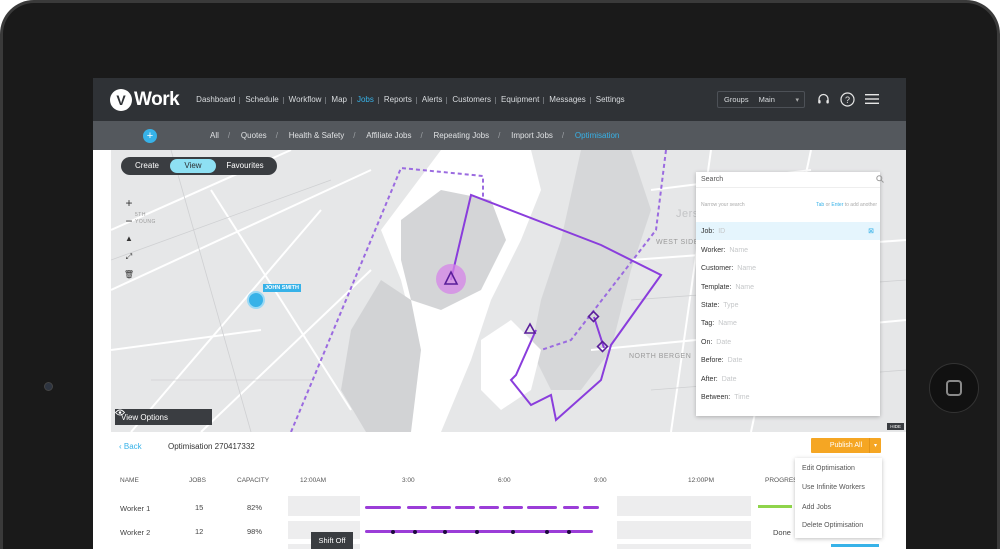 The height and width of the screenshot is (549, 1000). Describe the element at coordinates (761, 99) in the screenshot. I see `groups-select: Groups Main ▾` at that location.